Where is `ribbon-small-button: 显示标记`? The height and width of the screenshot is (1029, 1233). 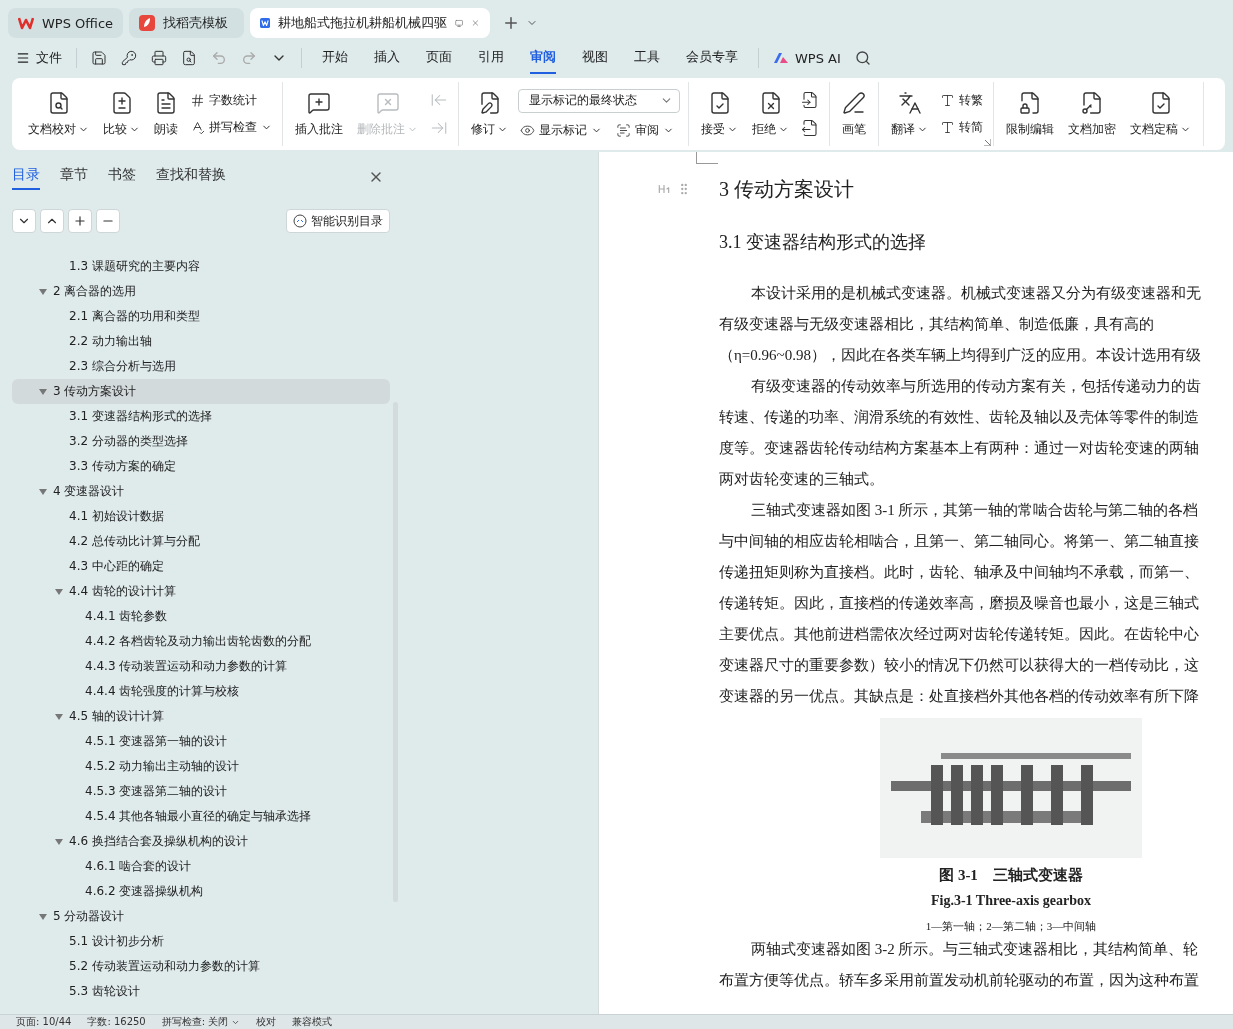 ribbon-small-button: 显示标记 is located at coordinates (561, 130).